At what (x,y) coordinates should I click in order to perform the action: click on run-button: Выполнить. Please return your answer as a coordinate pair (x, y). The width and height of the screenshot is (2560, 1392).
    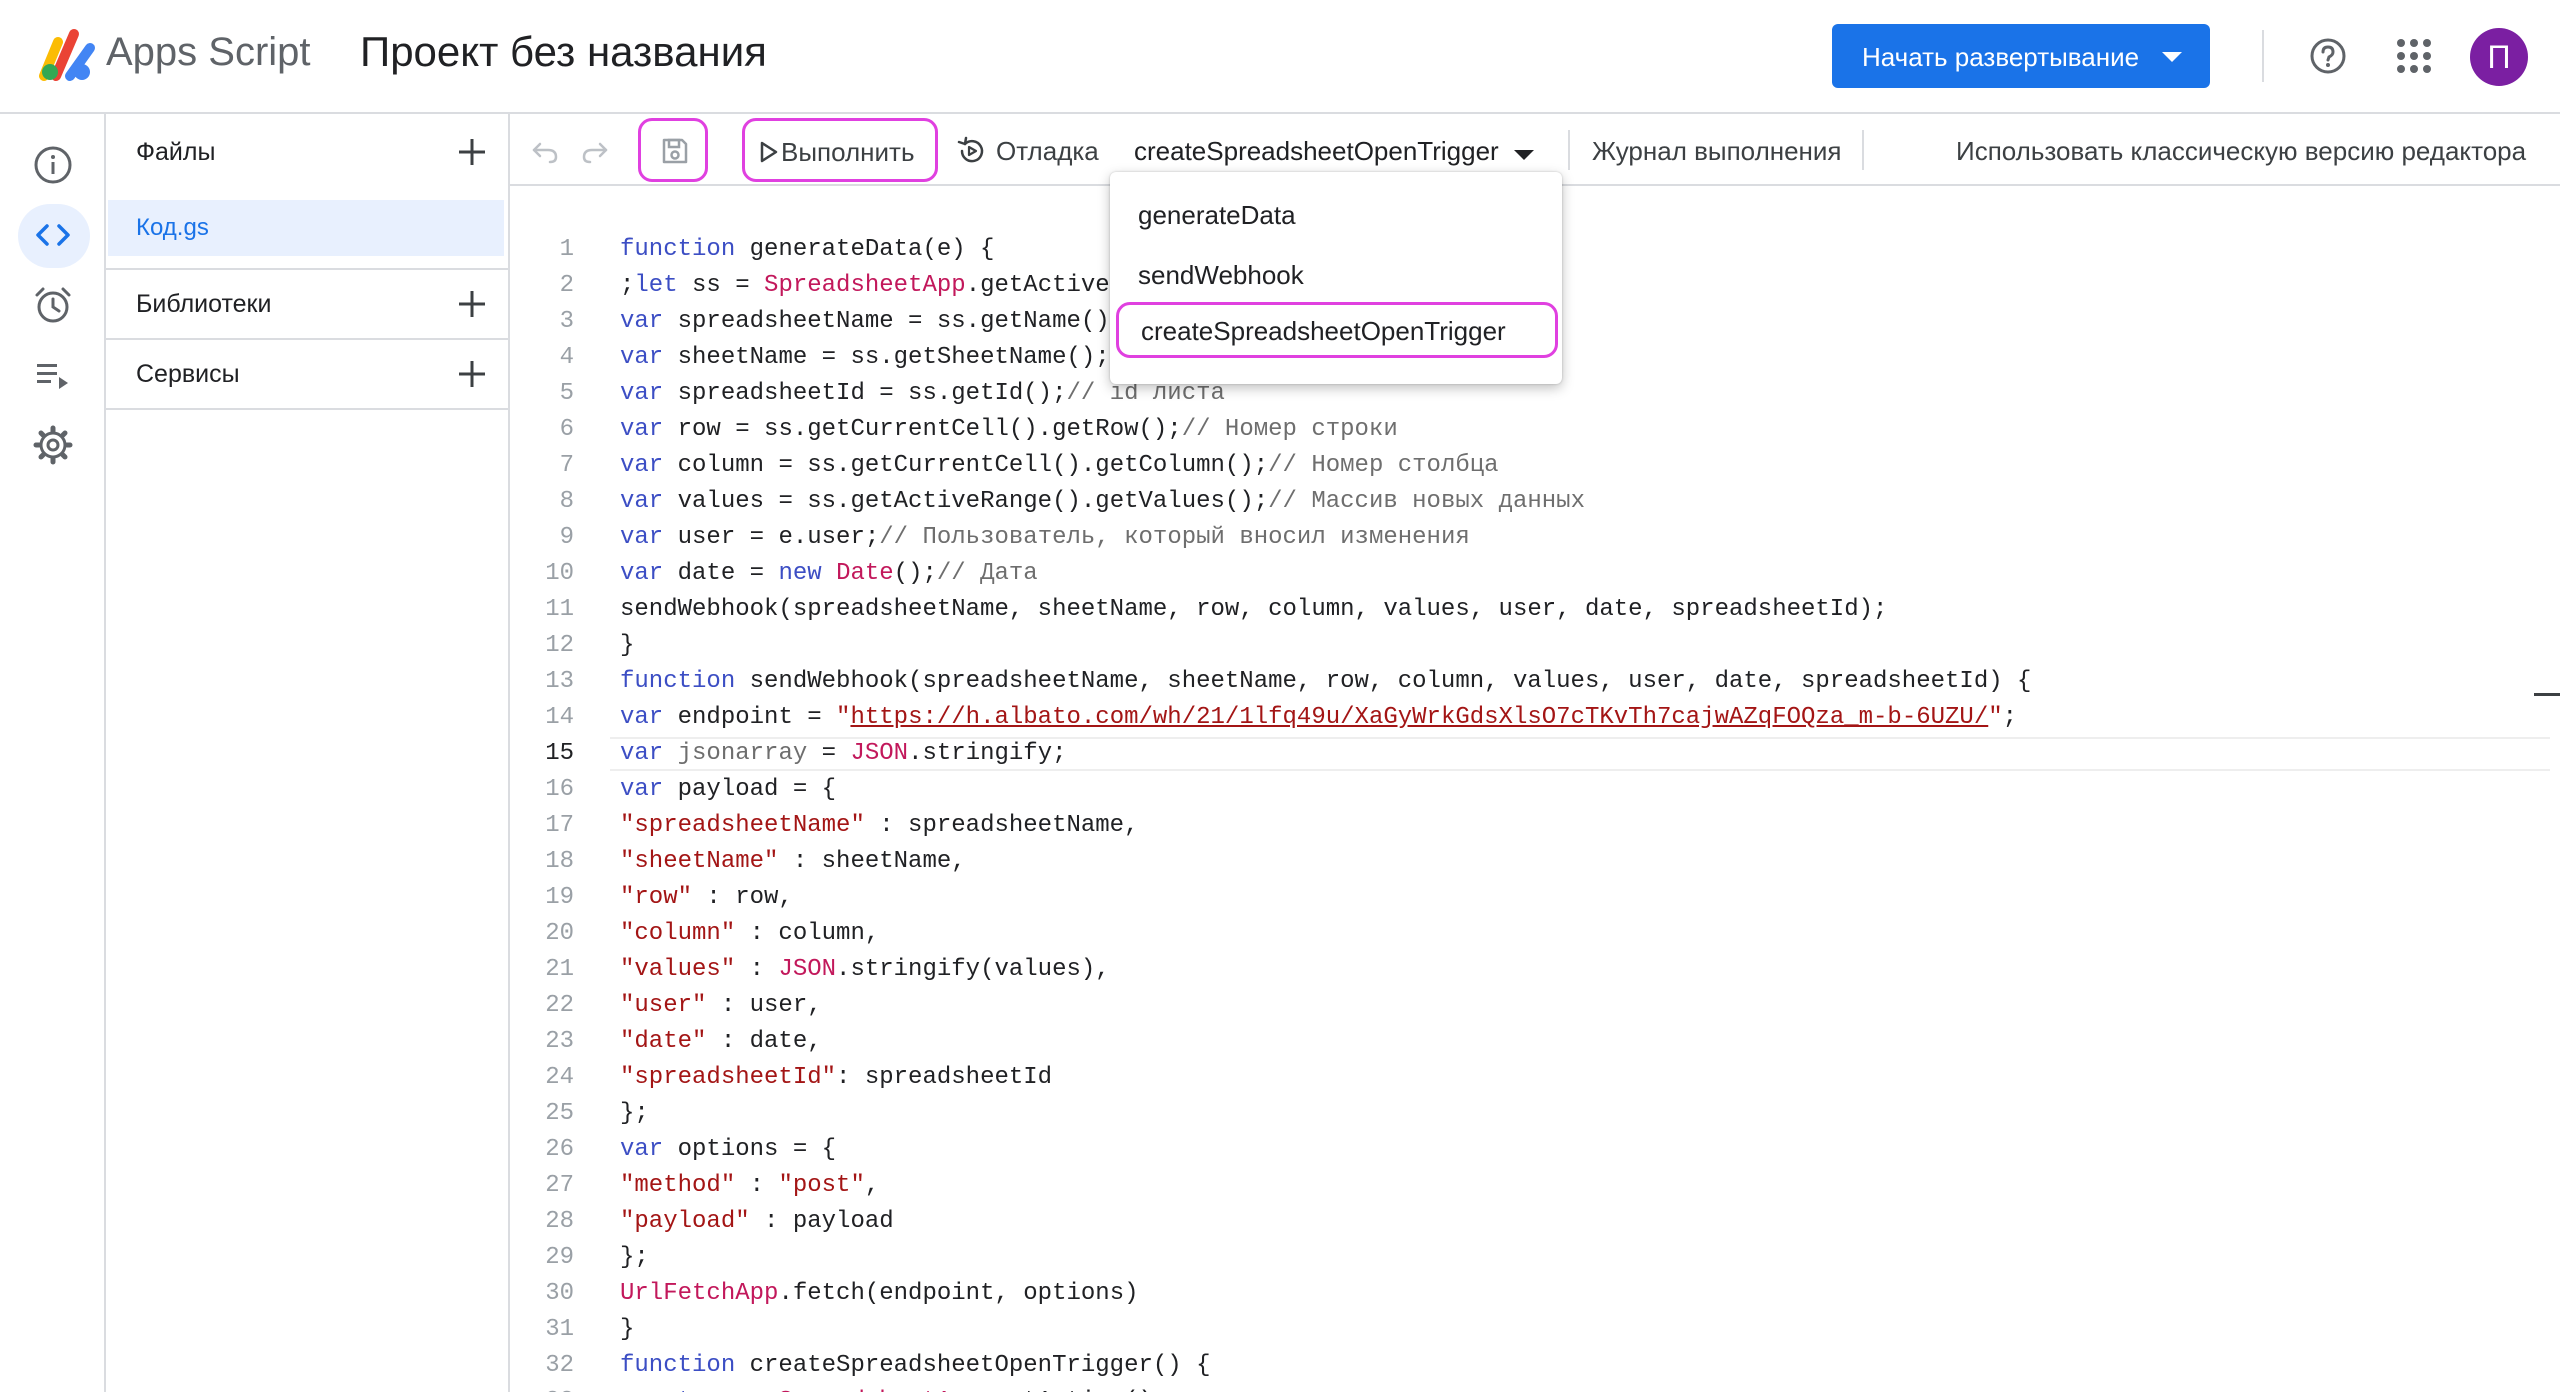
    Looking at the image, I should click on (840, 150).